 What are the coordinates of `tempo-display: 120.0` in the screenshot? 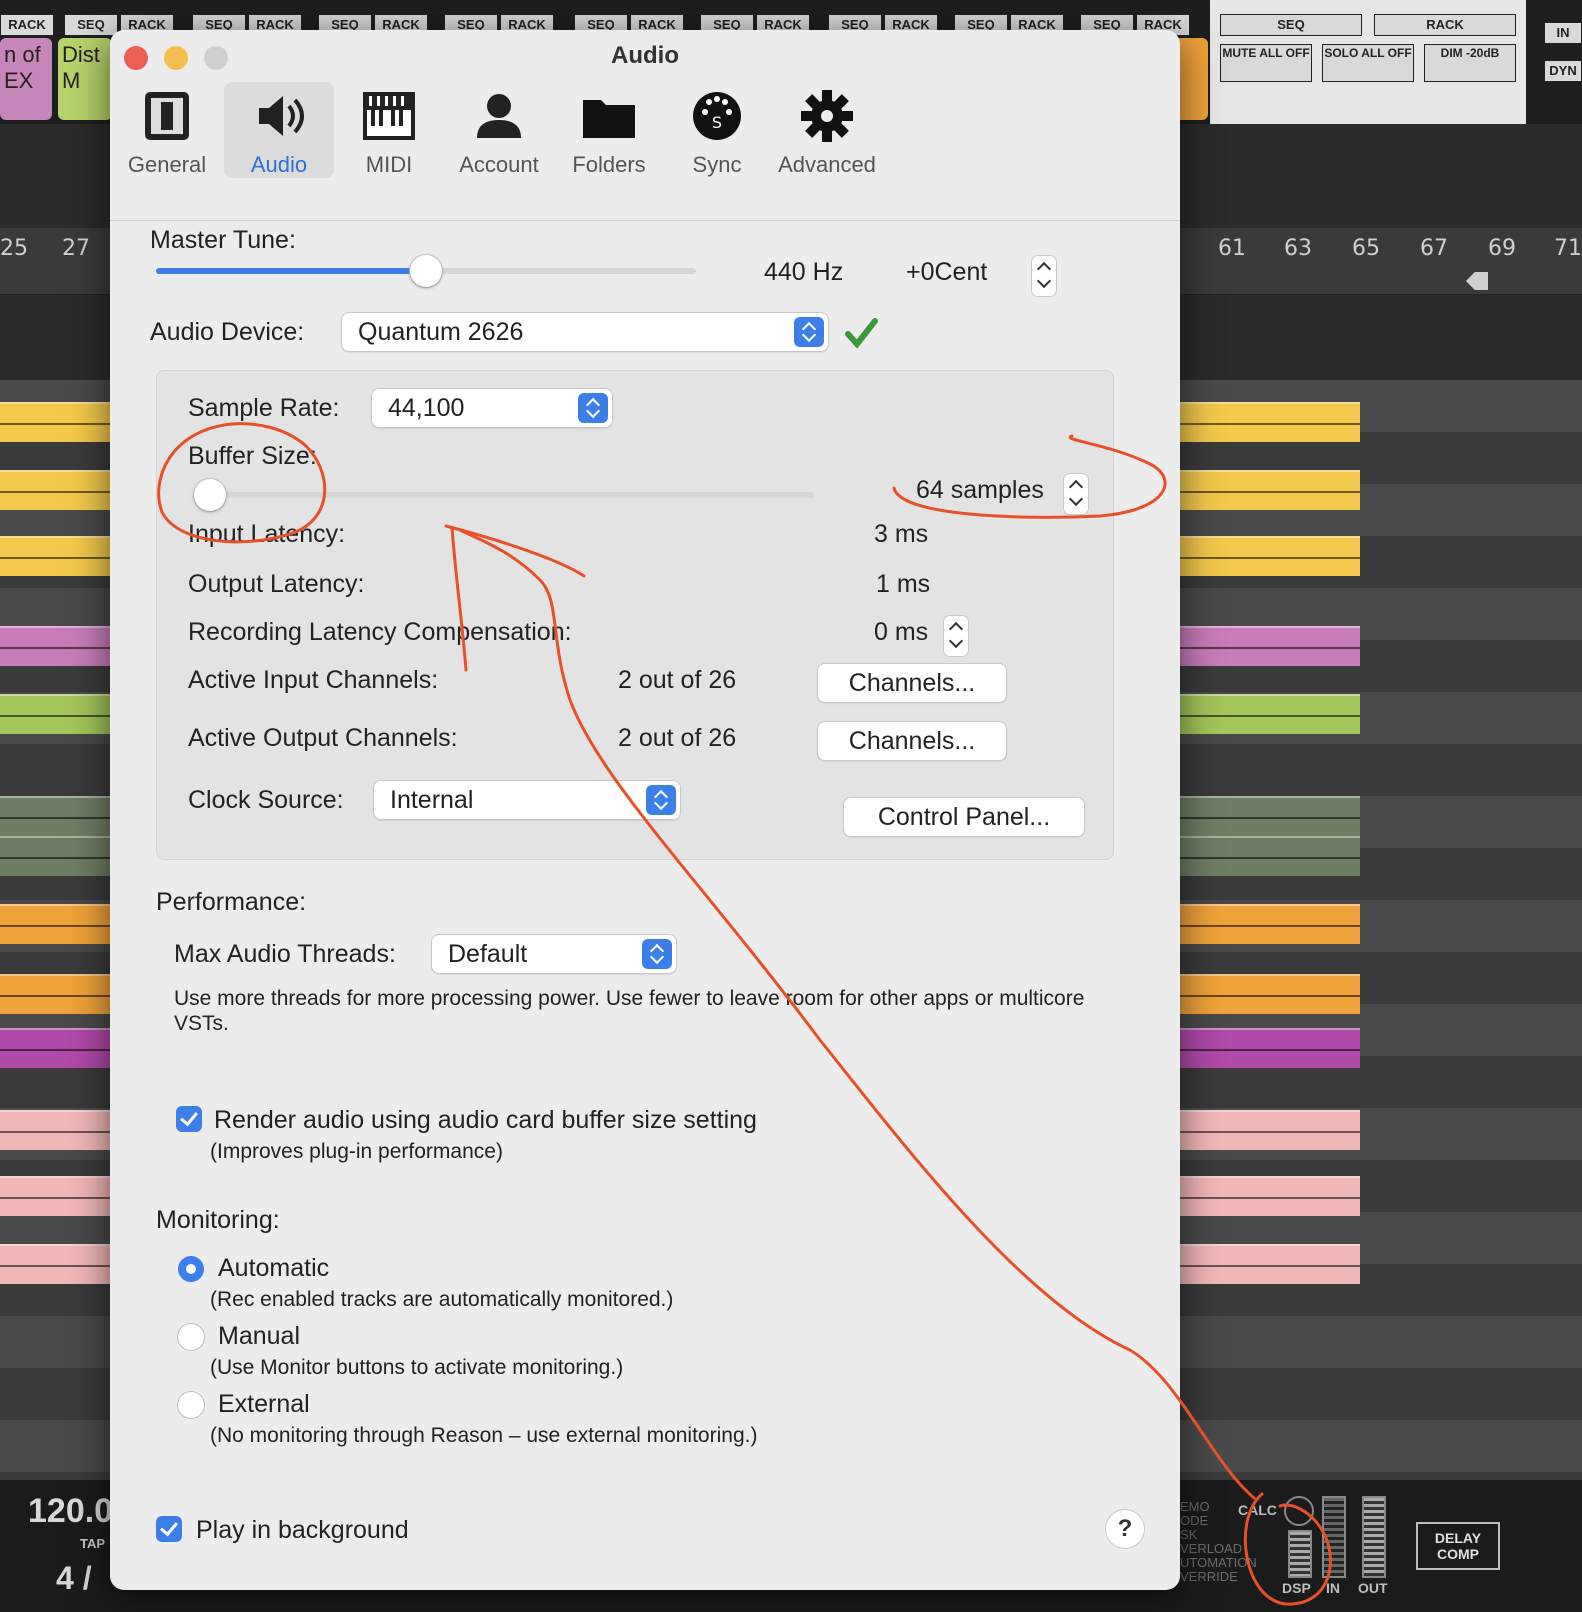 It's located at (70, 1511).